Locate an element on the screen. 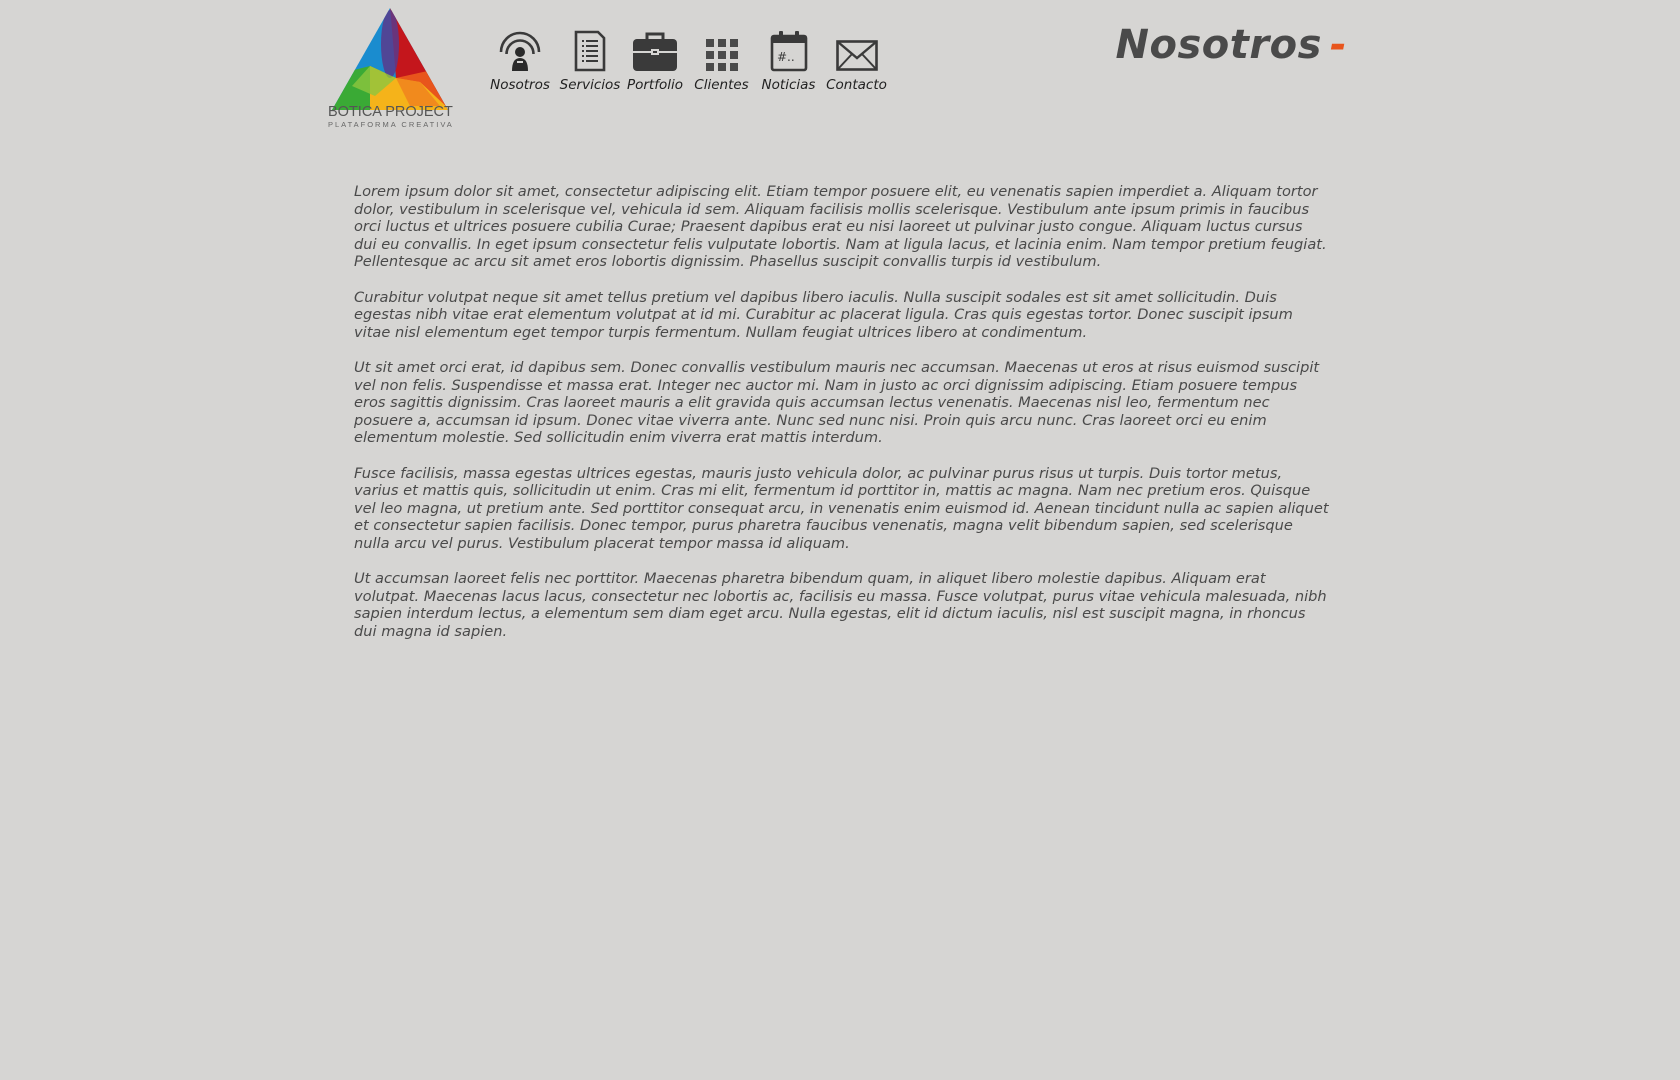 This screenshot has width=1680, height=1080. brand-tagline: PLATAFORMA CREATIVA is located at coordinates (391, 124).